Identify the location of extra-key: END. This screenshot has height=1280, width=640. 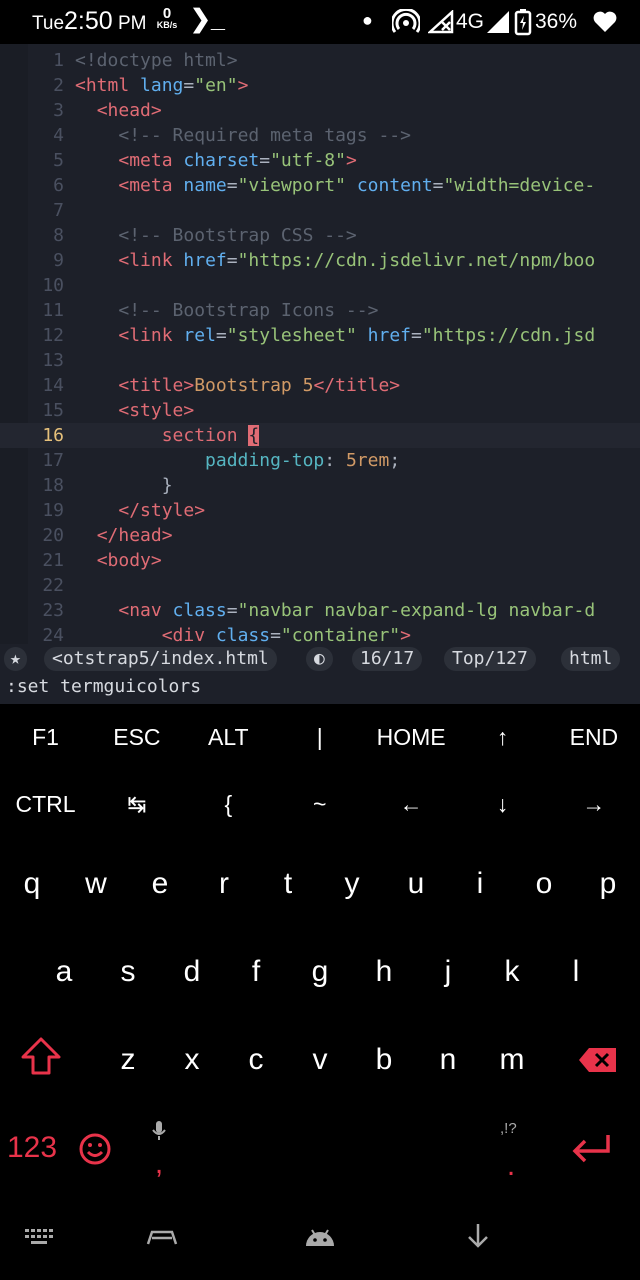
(593, 737).